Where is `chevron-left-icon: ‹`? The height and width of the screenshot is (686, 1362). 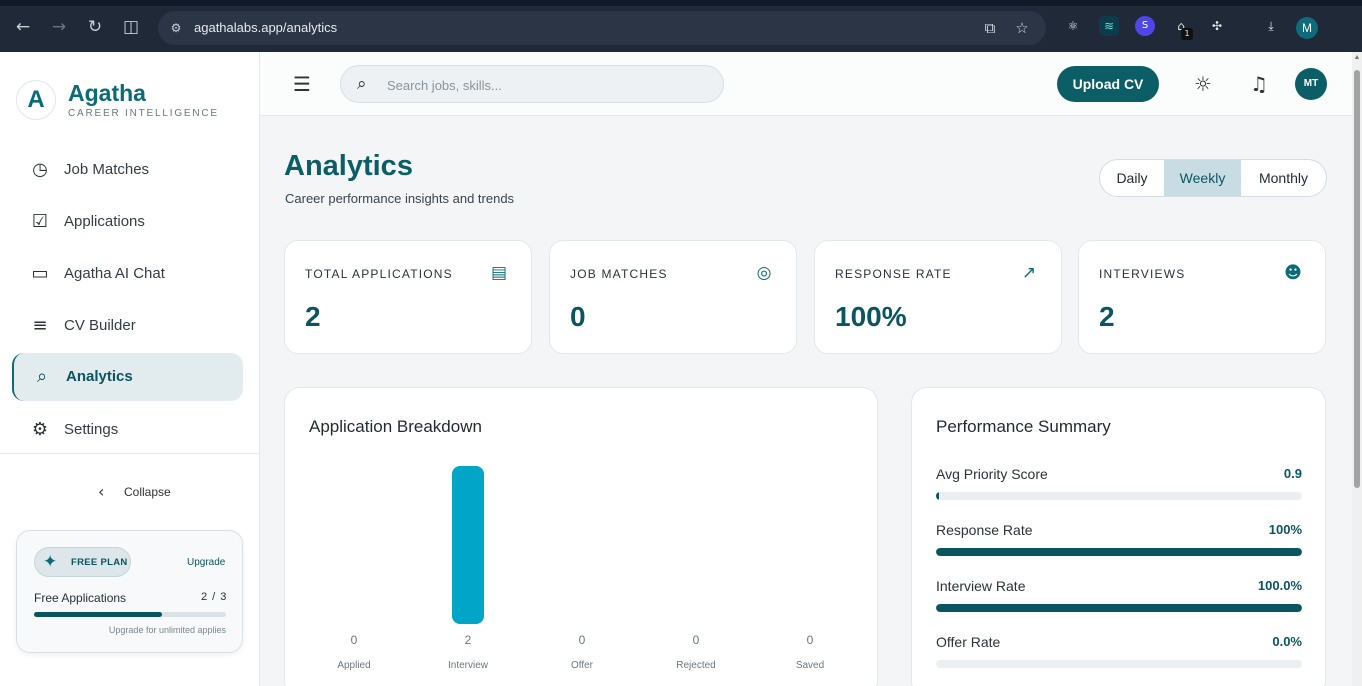
chevron-left-icon: ‹ is located at coordinates (101, 491).